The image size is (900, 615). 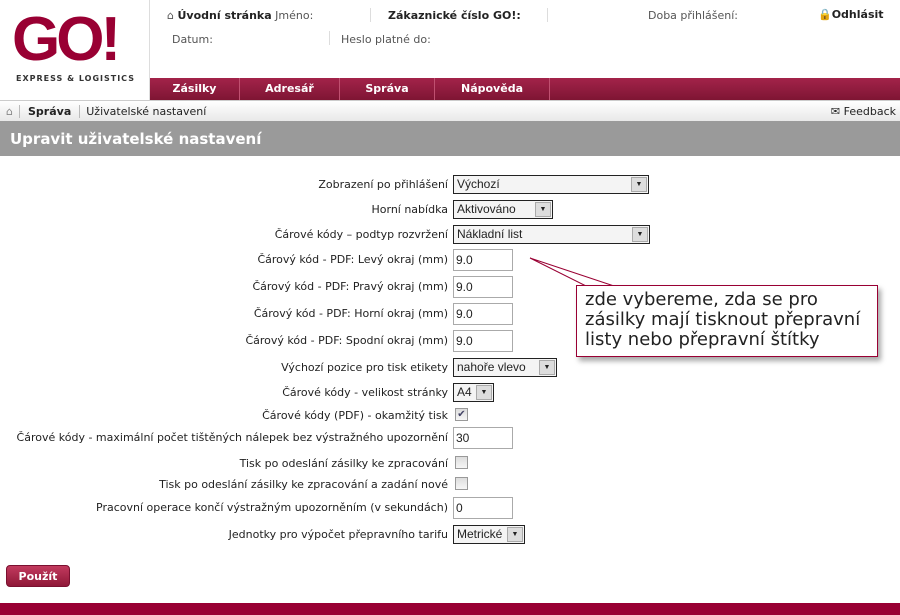 I want to click on footer-bar, so click(x=450, y=609).